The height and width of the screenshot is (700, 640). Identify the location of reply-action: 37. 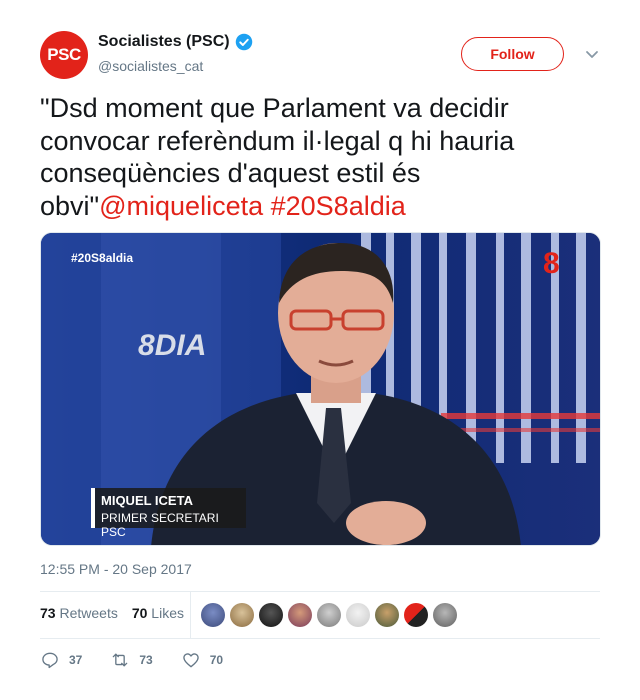
(61, 660).